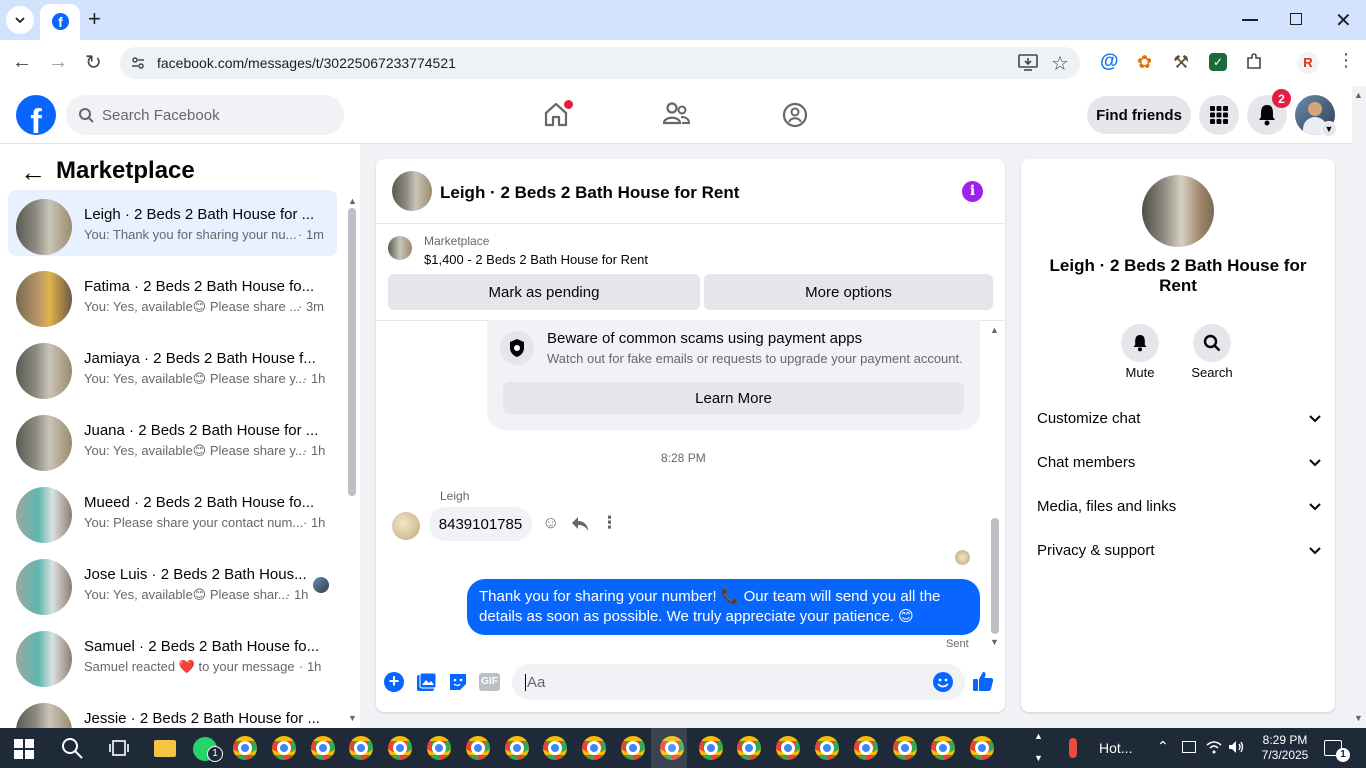 This screenshot has height=768, width=1366. Describe the element at coordinates (93, 62) in the screenshot. I see `reload-icon: ↻` at that location.